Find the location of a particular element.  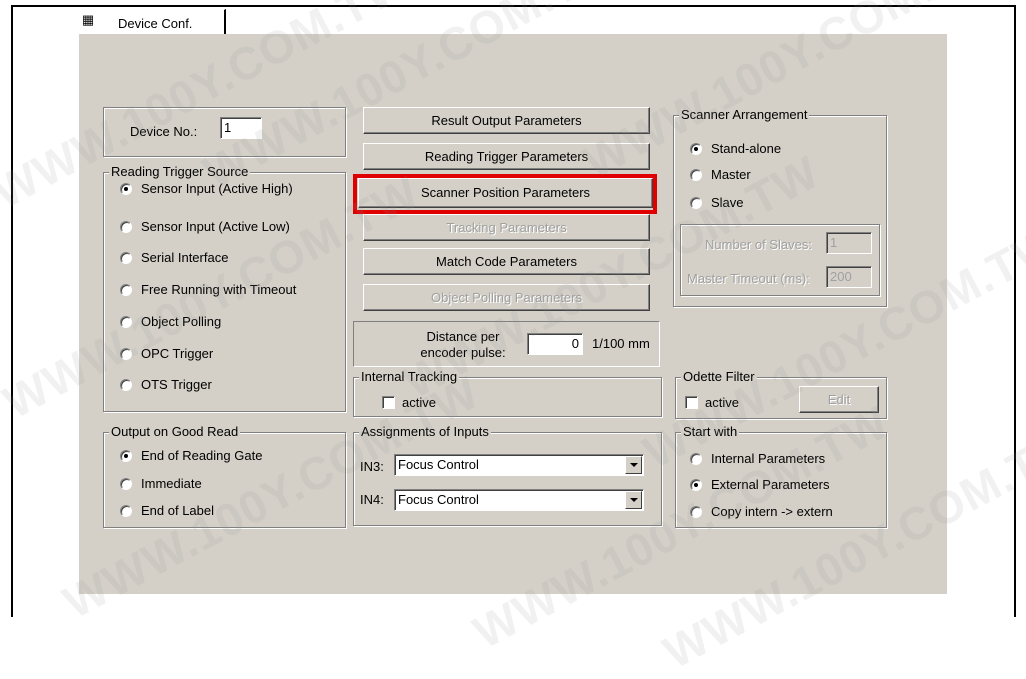

in4-select: Focus Control is located at coordinates (519, 500).